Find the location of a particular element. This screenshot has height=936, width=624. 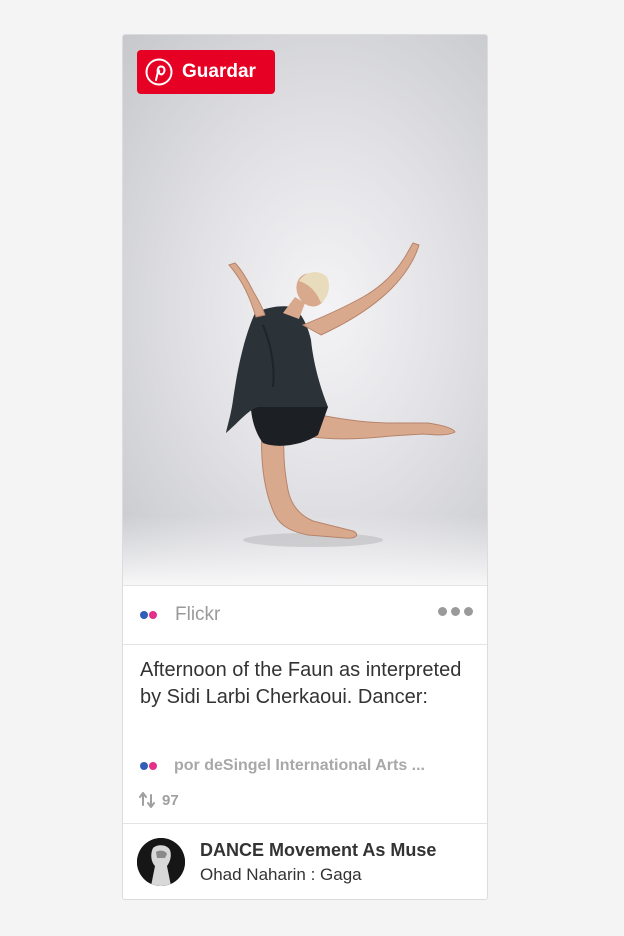

repin-count: 97 is located at coordinates (170, 800).